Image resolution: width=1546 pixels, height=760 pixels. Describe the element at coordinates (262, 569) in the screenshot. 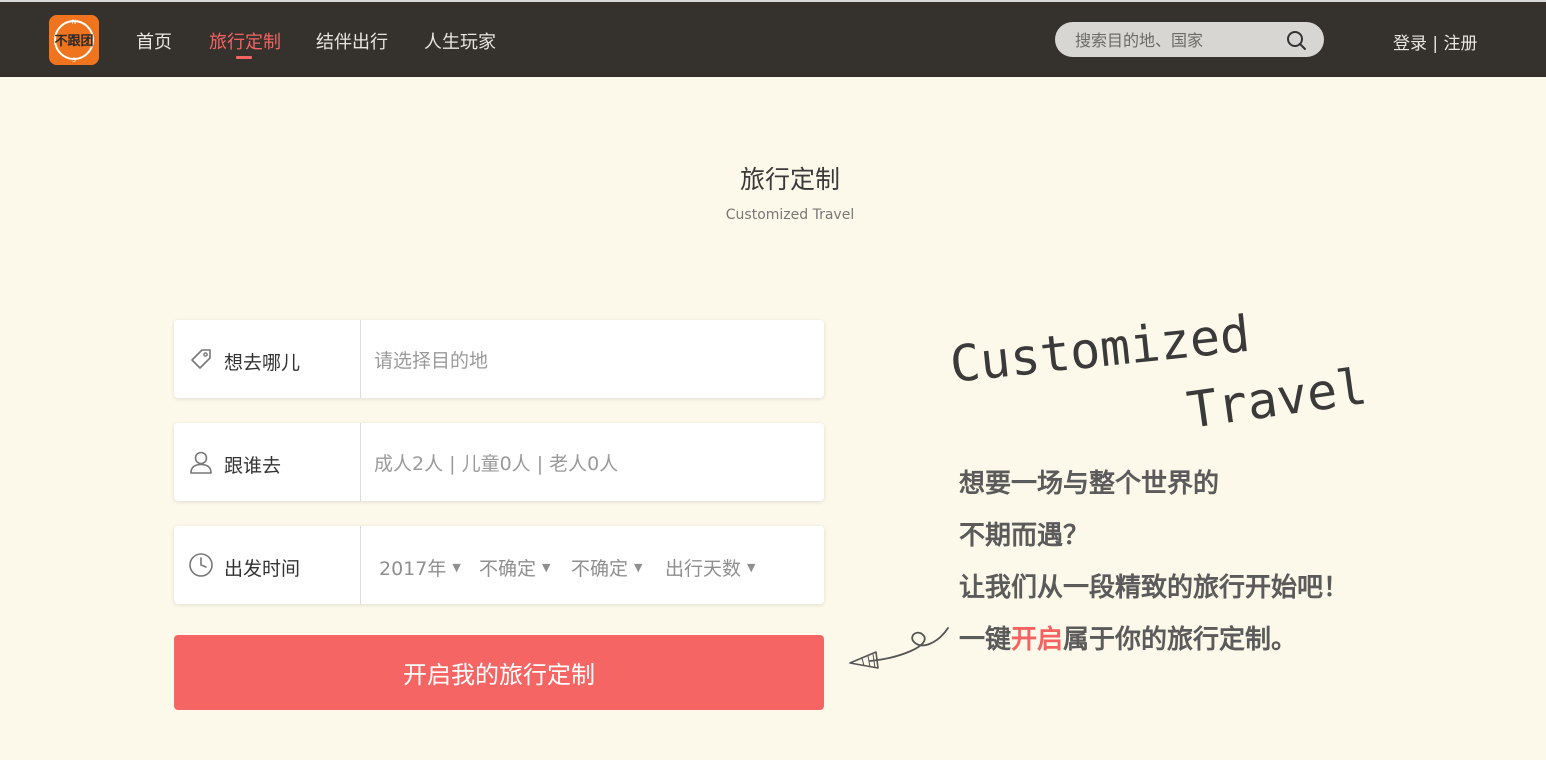

I see `departure-label: 出发时间` at that location.